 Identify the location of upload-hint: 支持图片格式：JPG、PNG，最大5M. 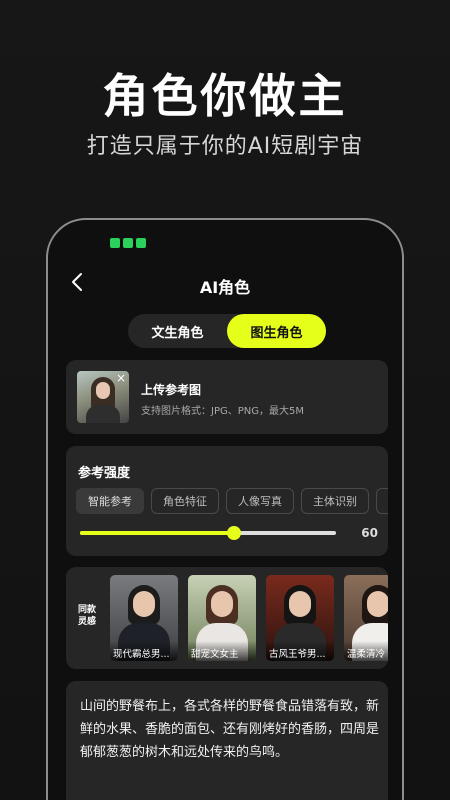
(222, 411).